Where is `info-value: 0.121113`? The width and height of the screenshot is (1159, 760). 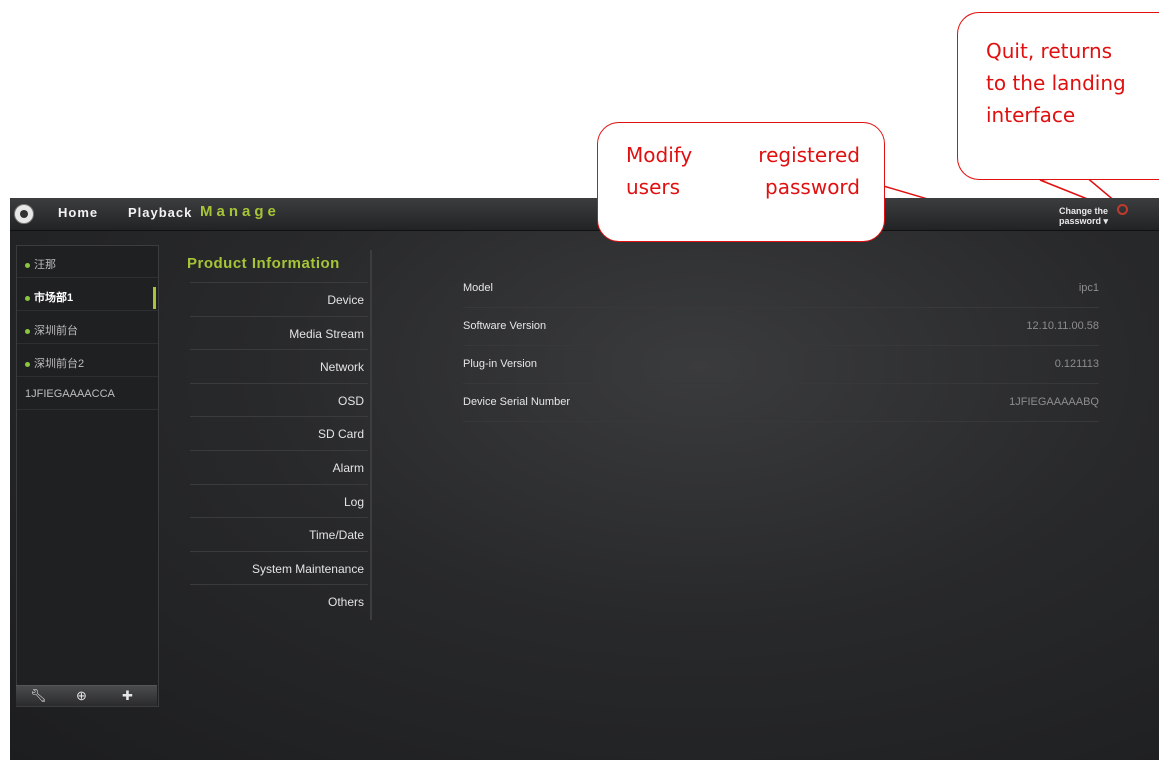 info-value: 0.121113 is located at coordinates (1076, 364).